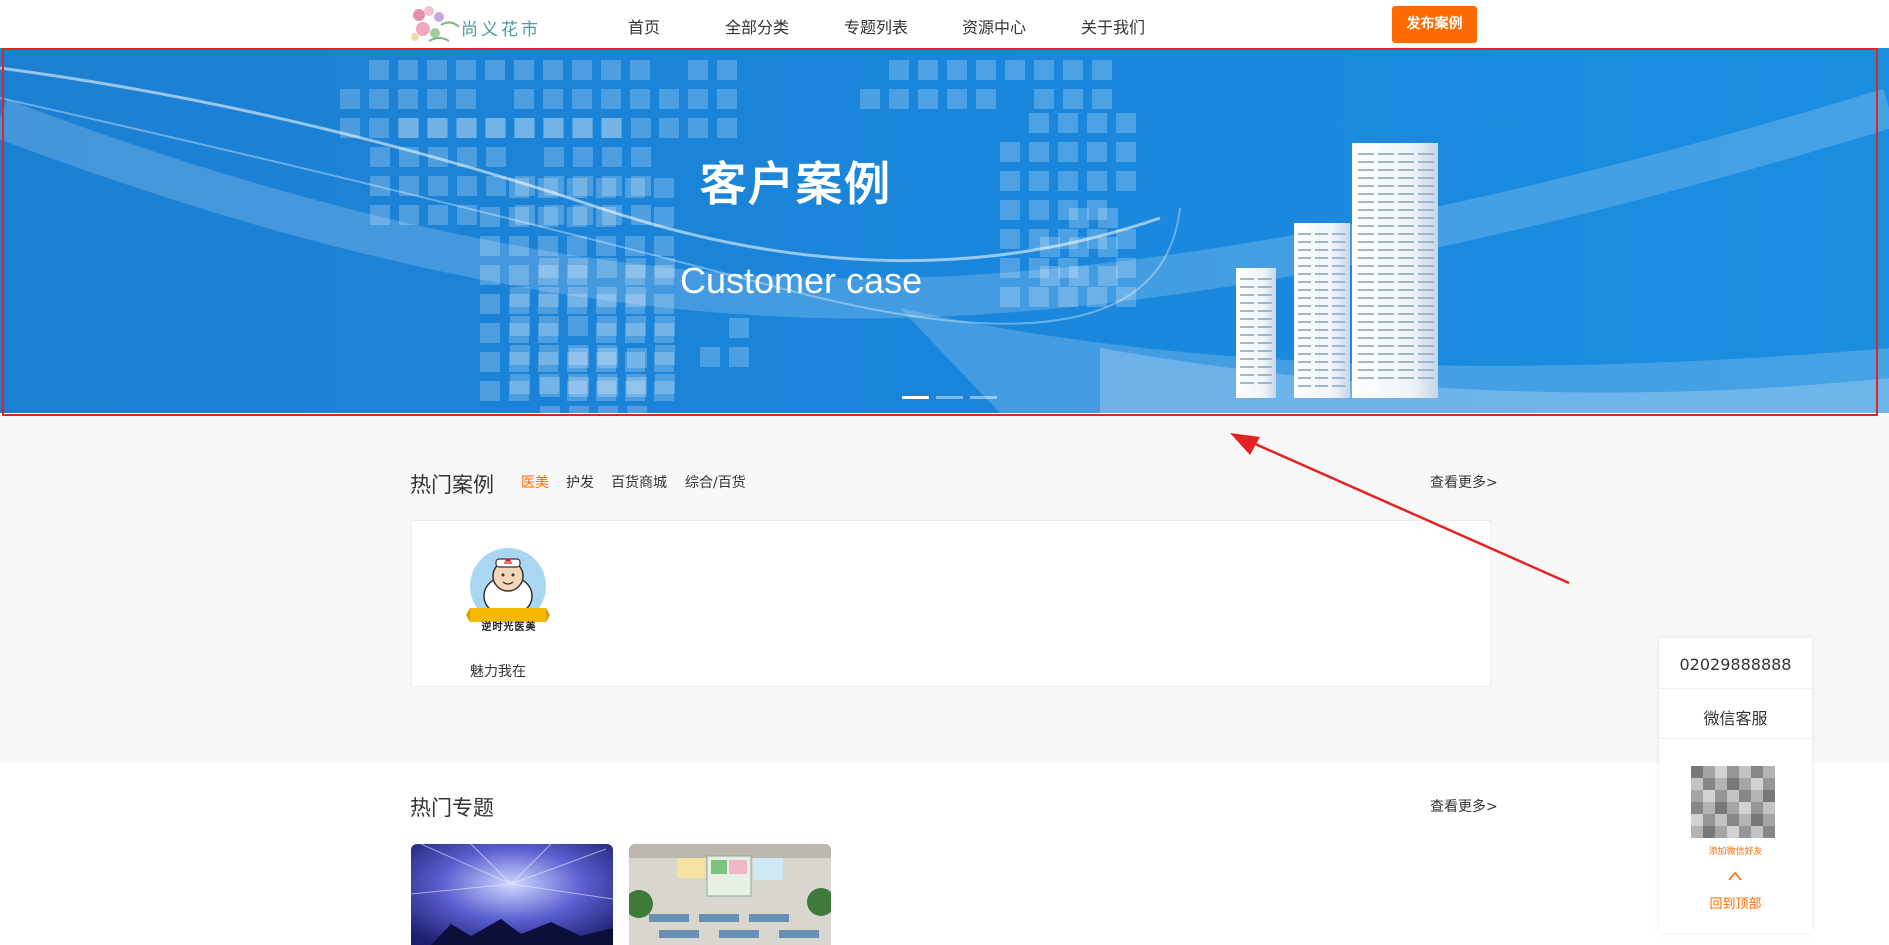 This screenshot has width=1889, height=945. Describe the element at coordinates (644, 26) in the screenshot. I see `nav-home: 首页` at that location.